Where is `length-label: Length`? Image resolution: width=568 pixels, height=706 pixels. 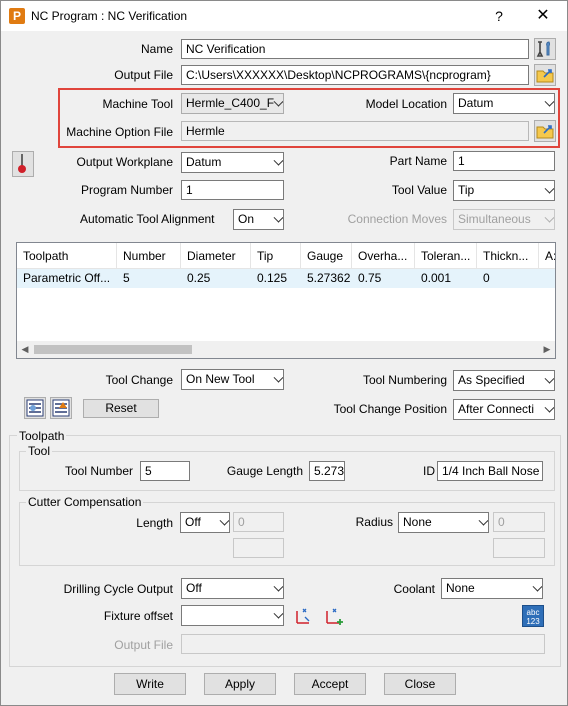 length-label: Length is located at coordinates (154, 523).